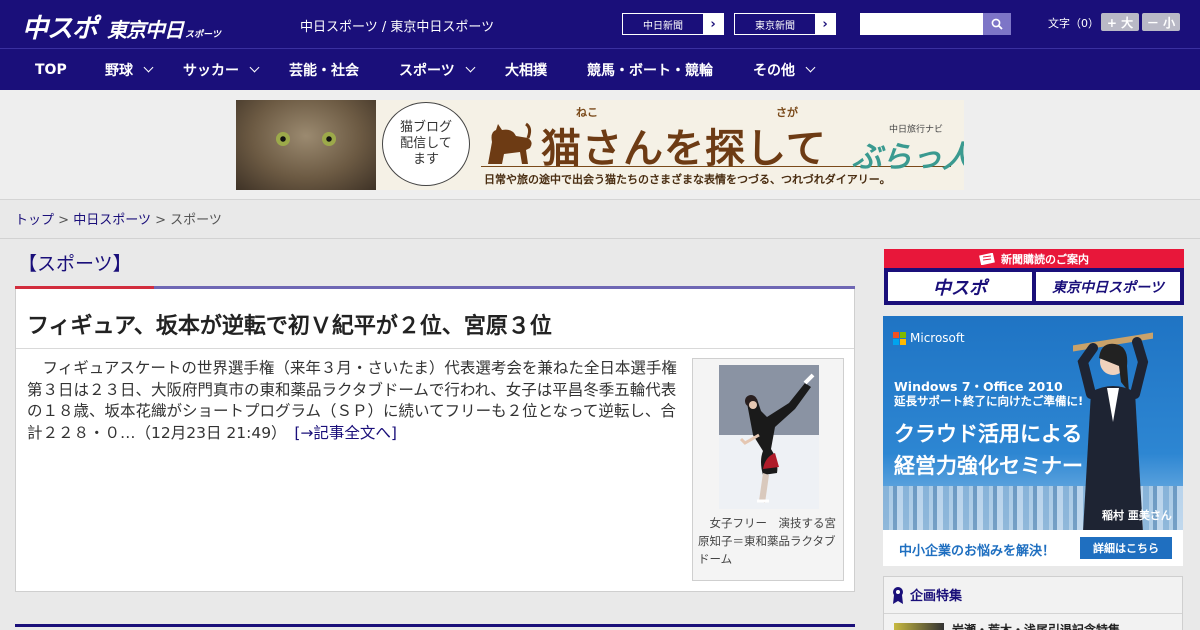 Image resolution: width=1200 pixels, height=630 pixels. I want to click on search-button, so click(997, 24).